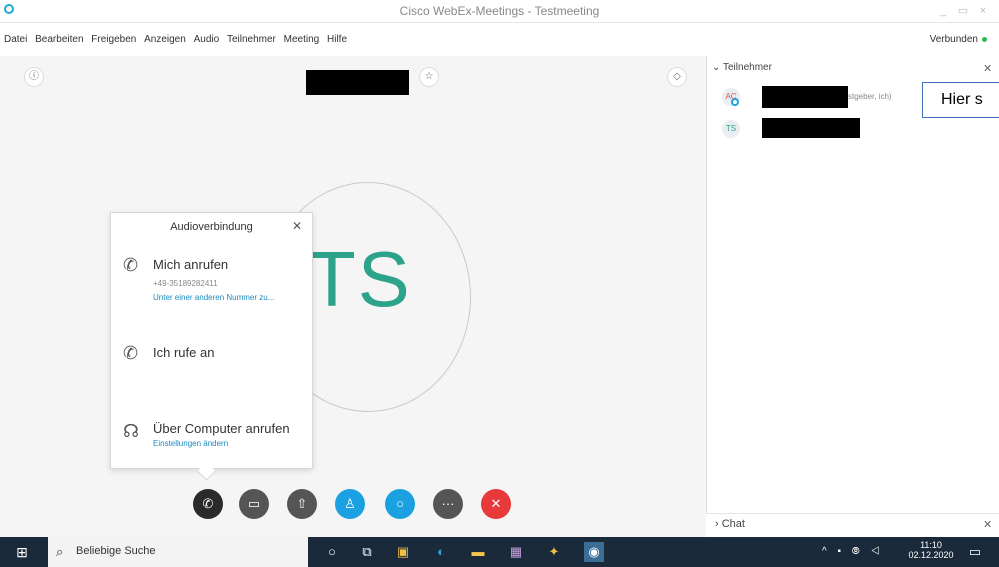  I want to click on annotation-callout: Hier s, so click(960, 100).